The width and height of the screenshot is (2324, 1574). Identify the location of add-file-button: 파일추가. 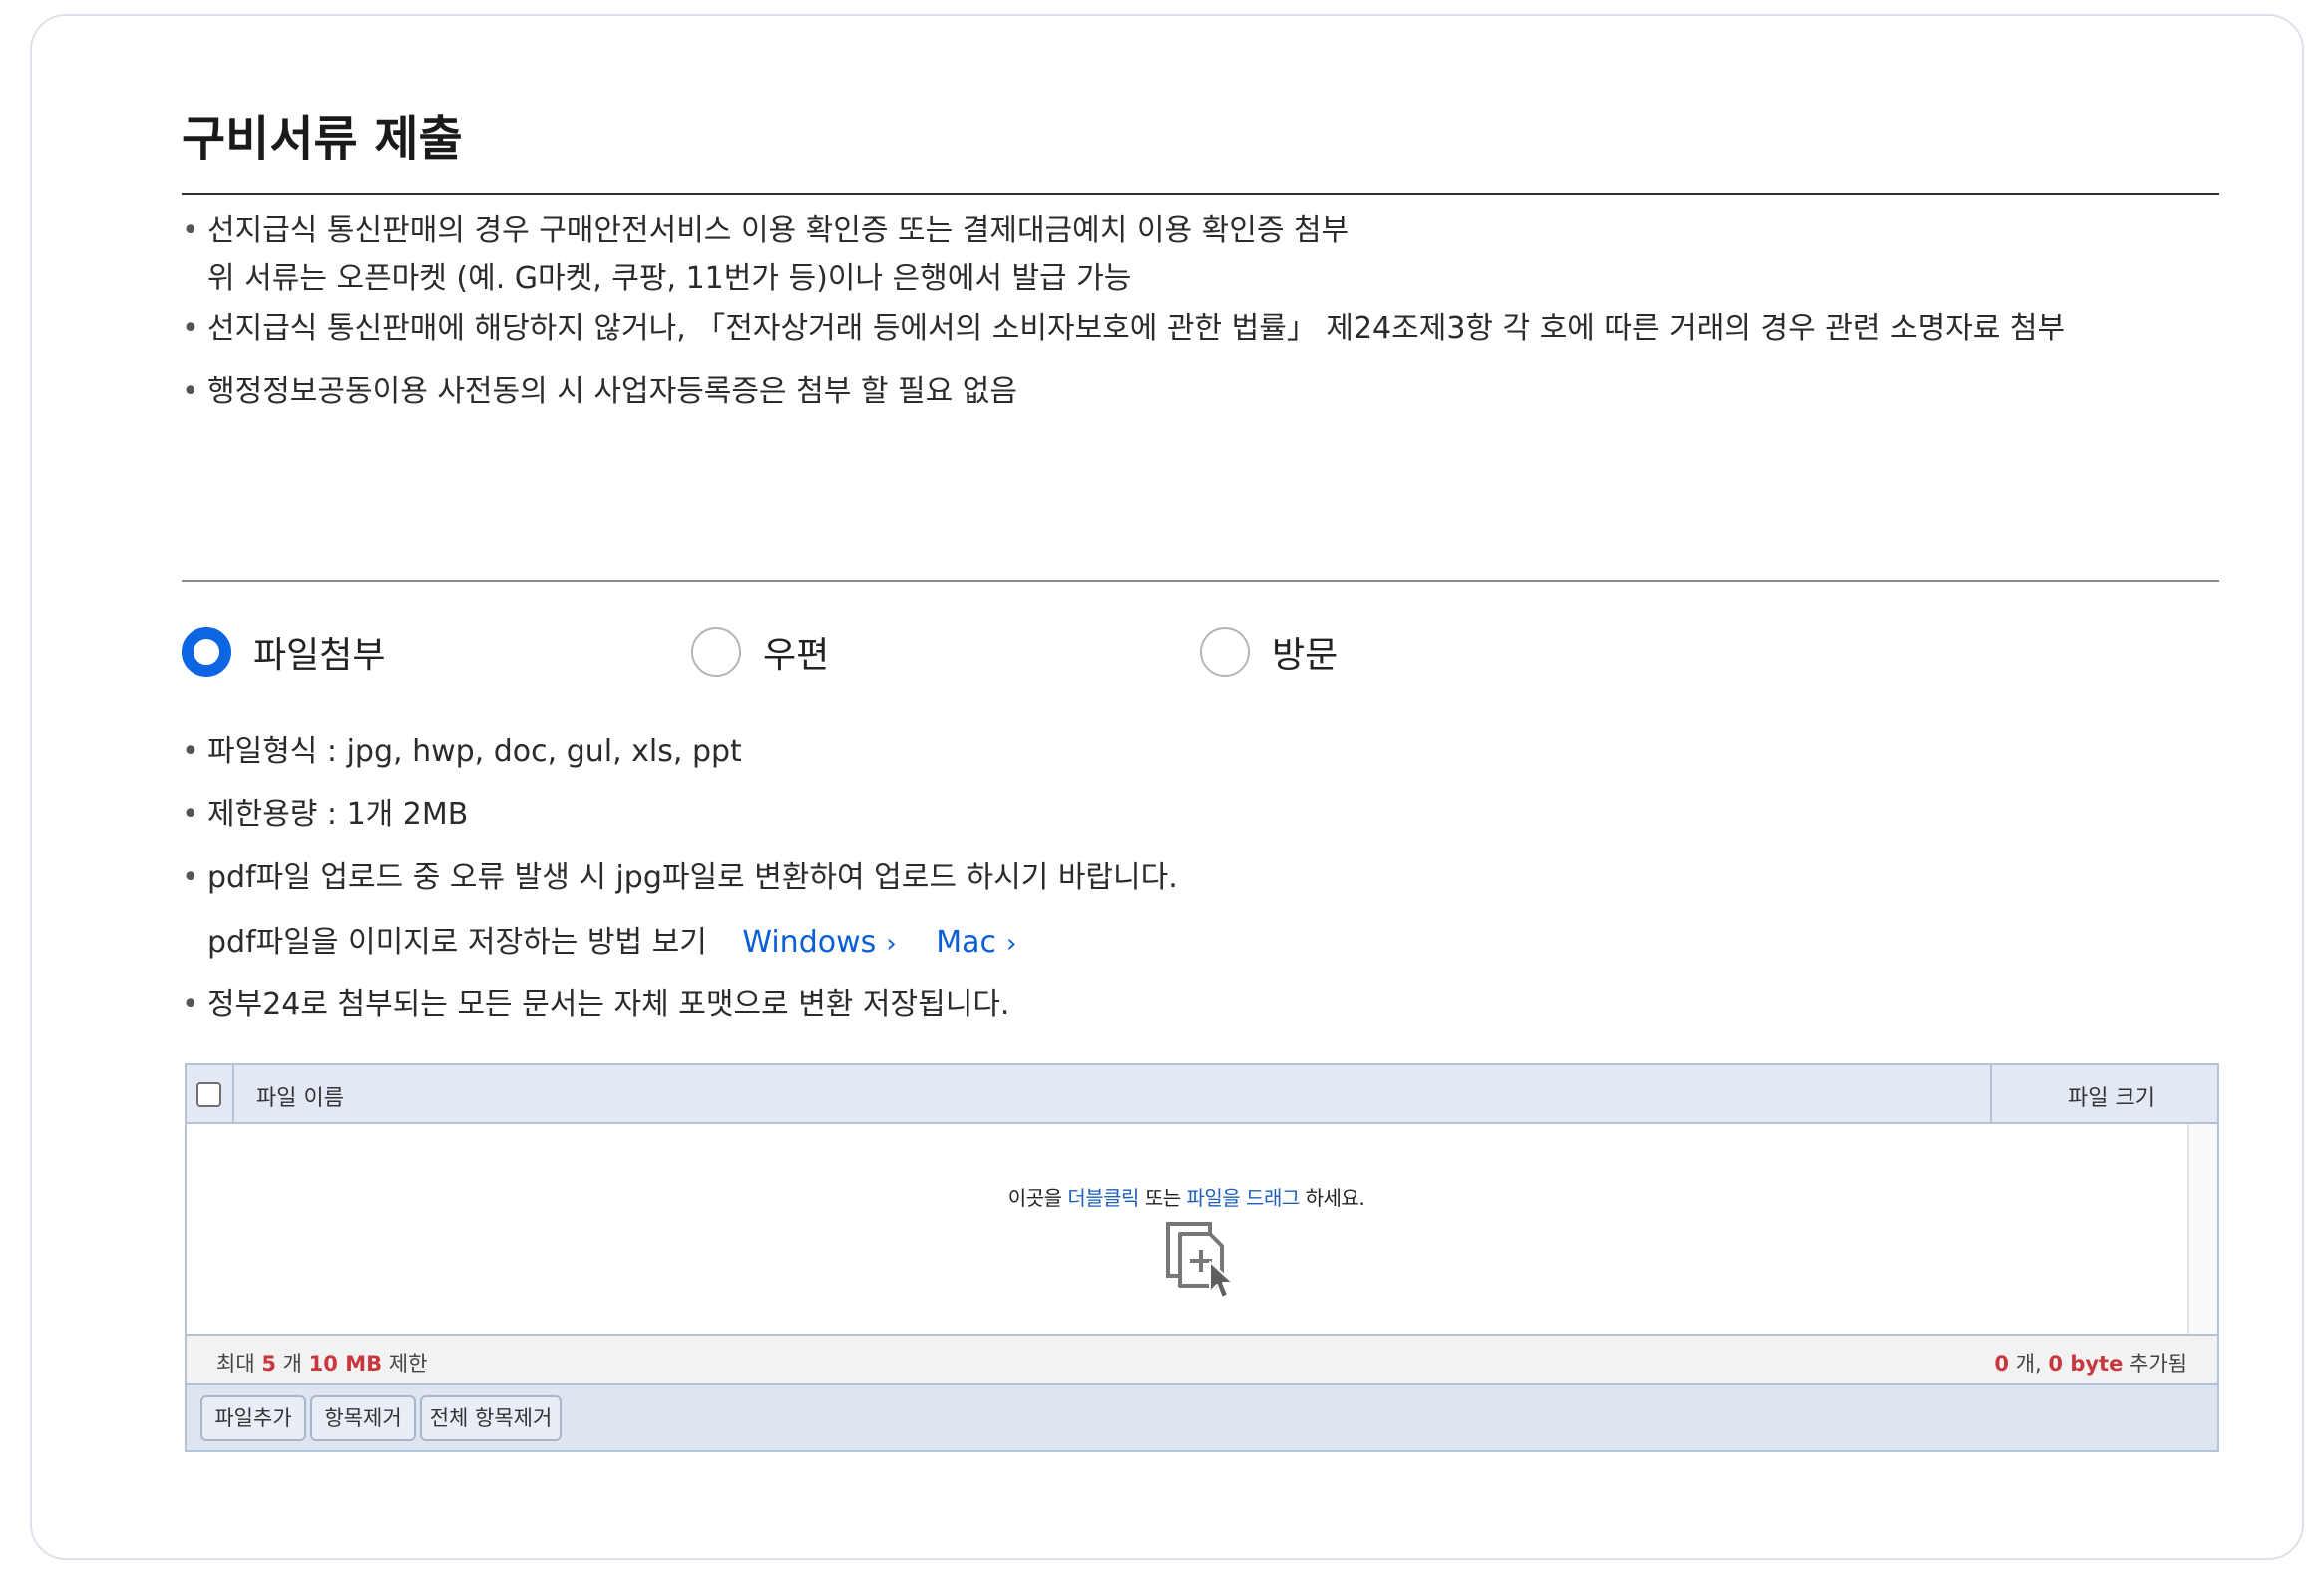
(253, 1418).